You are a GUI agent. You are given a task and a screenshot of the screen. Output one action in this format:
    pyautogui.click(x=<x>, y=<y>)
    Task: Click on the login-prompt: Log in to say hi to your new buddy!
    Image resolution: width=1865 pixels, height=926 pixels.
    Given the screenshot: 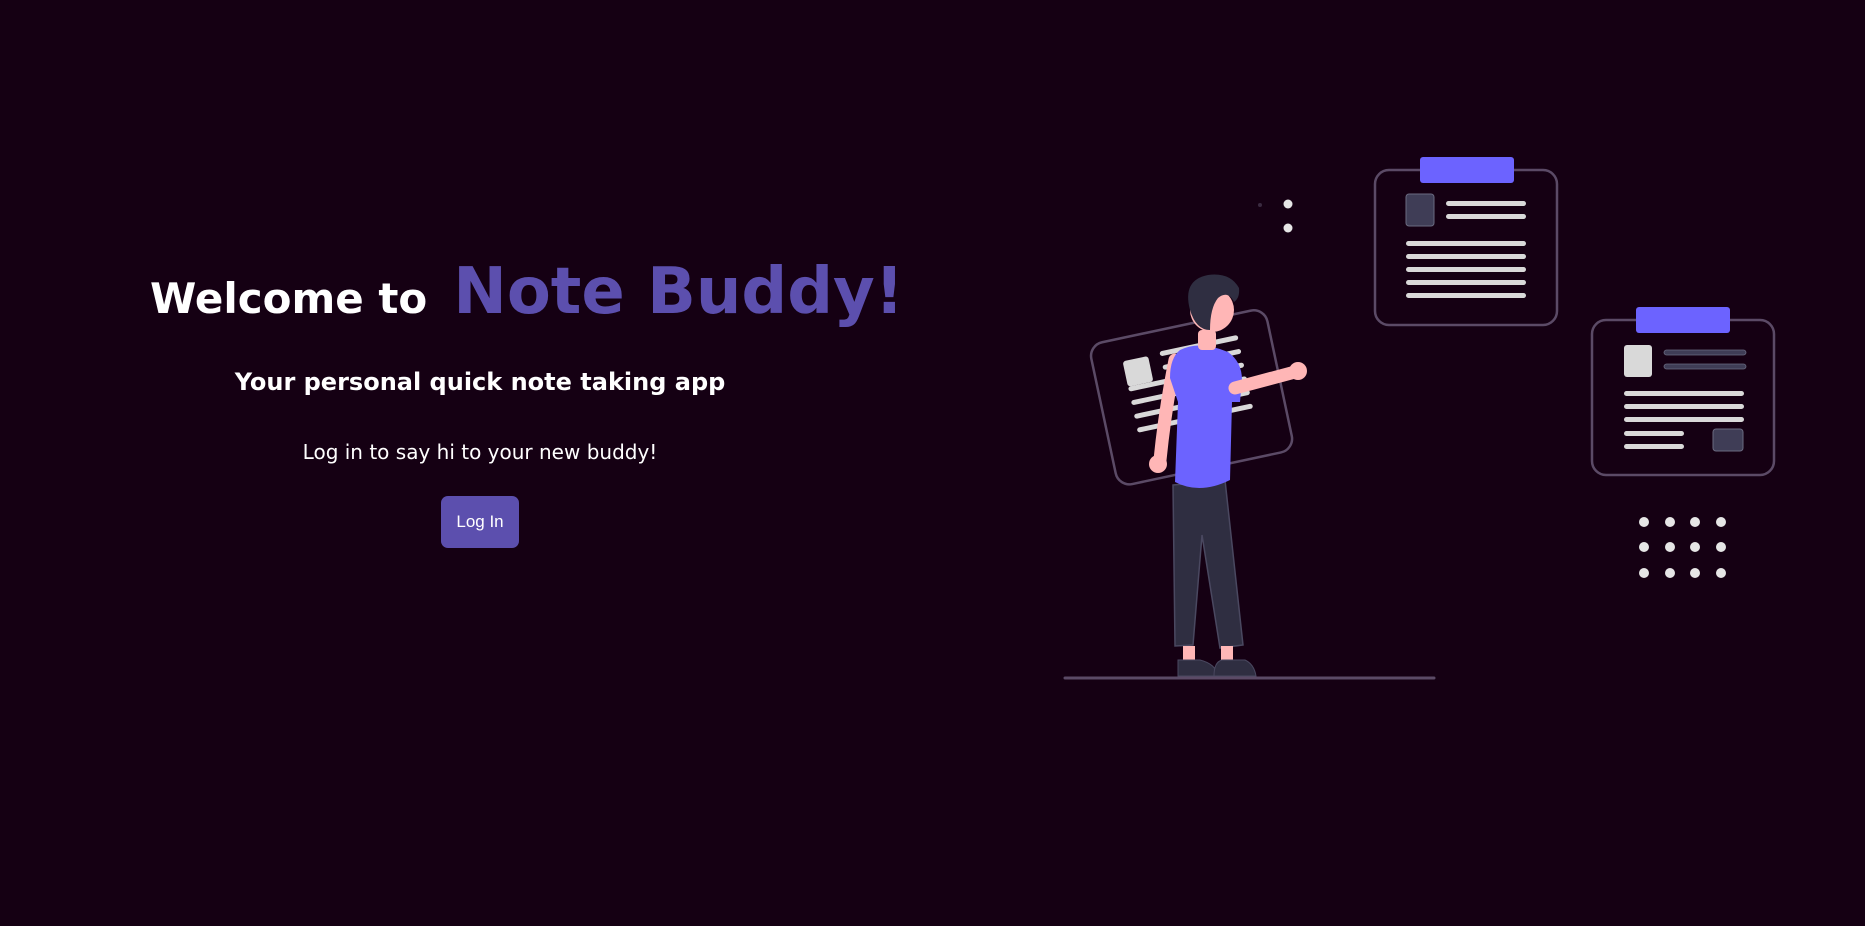 What is the action you would take?
    pyautogui.click(x=480, y=452)
    